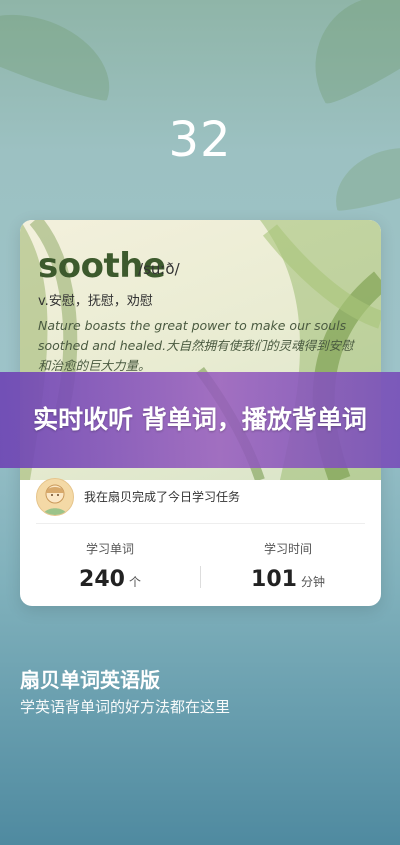 The width and height of the screenshot is (400, 845). Describe the element at coordinates (200, 523) in the screenshot. I see `divider` at that location.